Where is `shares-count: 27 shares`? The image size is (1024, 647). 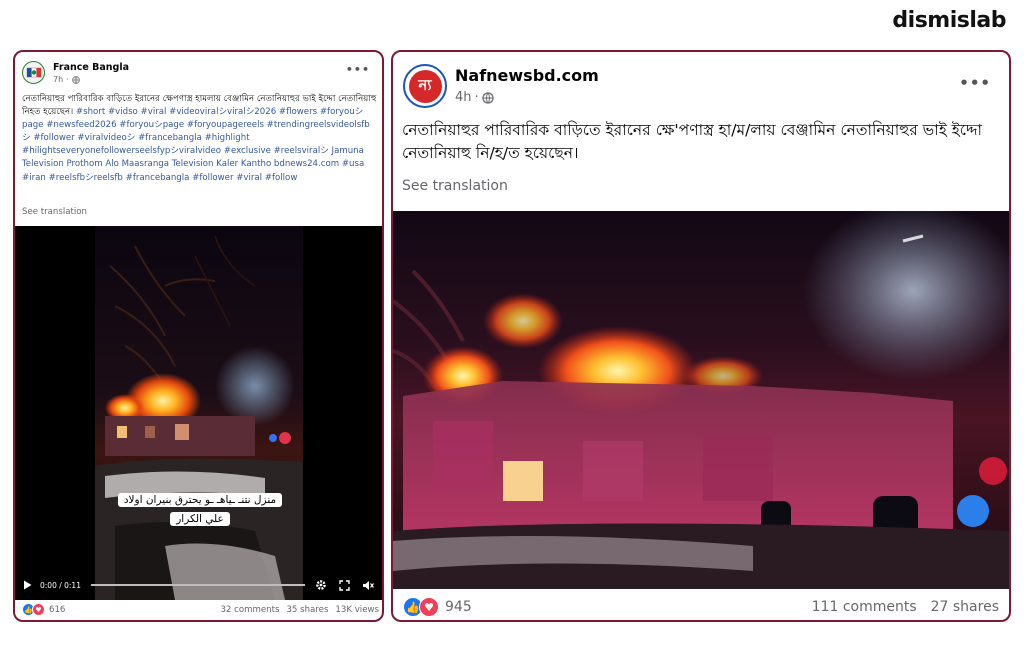
shares-count: 27 shares is located at coordinates (965, 607).